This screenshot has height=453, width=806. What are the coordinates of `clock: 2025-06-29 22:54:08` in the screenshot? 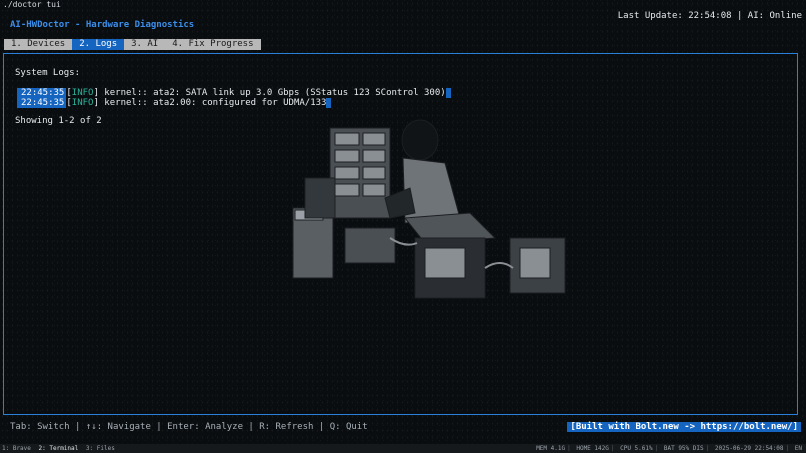 It's located at (749, 448).